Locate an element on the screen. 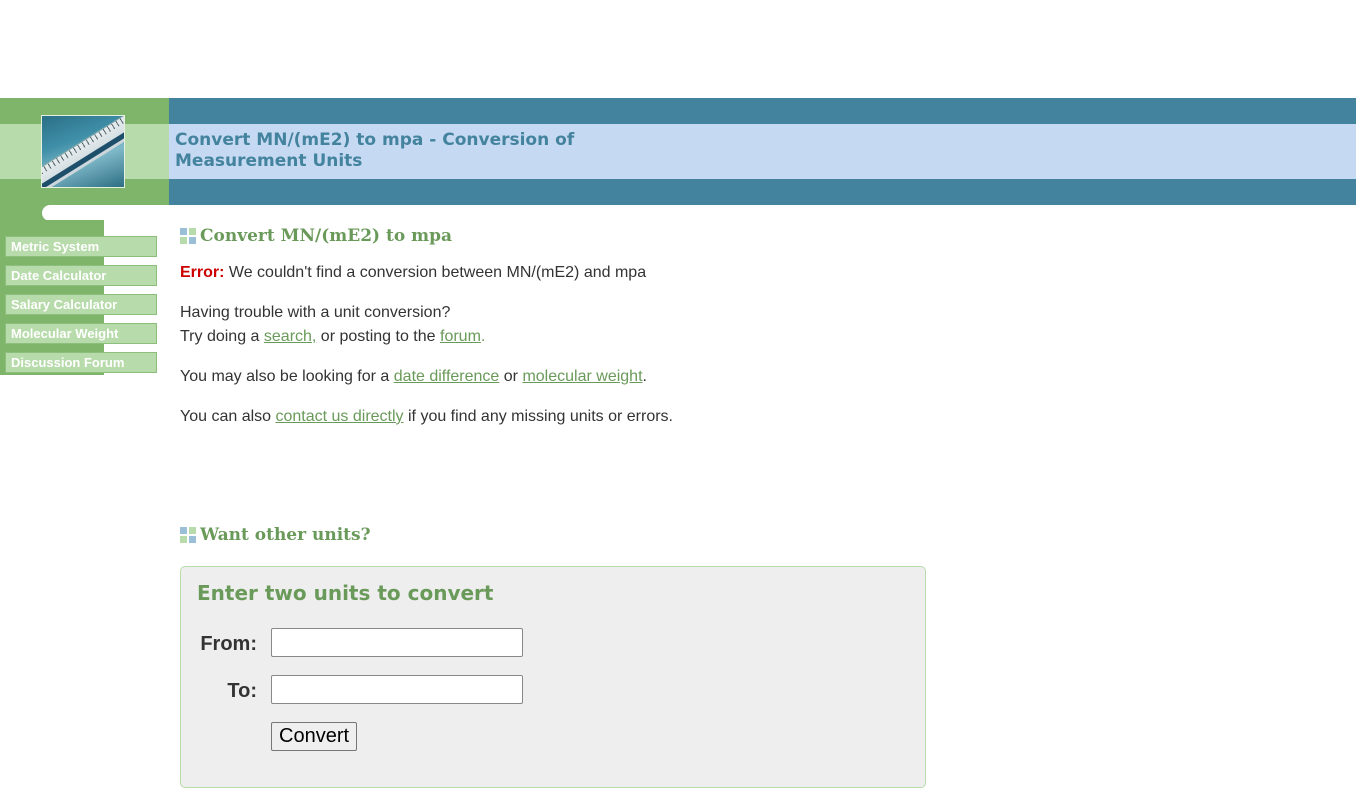 This screenshot has height=788, width=1366. forum-link: forum is located at coordinates (460, 336).